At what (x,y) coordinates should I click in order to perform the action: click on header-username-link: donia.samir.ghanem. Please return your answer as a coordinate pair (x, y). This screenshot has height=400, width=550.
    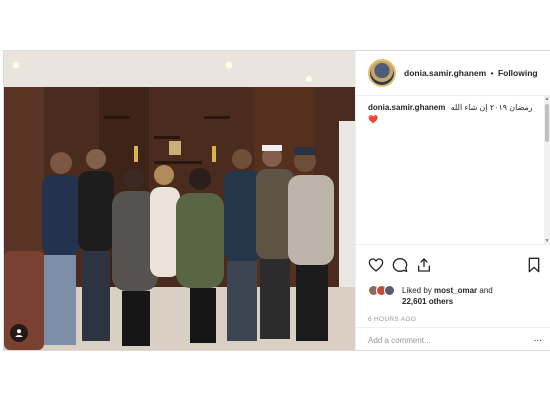
    Looking at the image, I should click on (445, 73).